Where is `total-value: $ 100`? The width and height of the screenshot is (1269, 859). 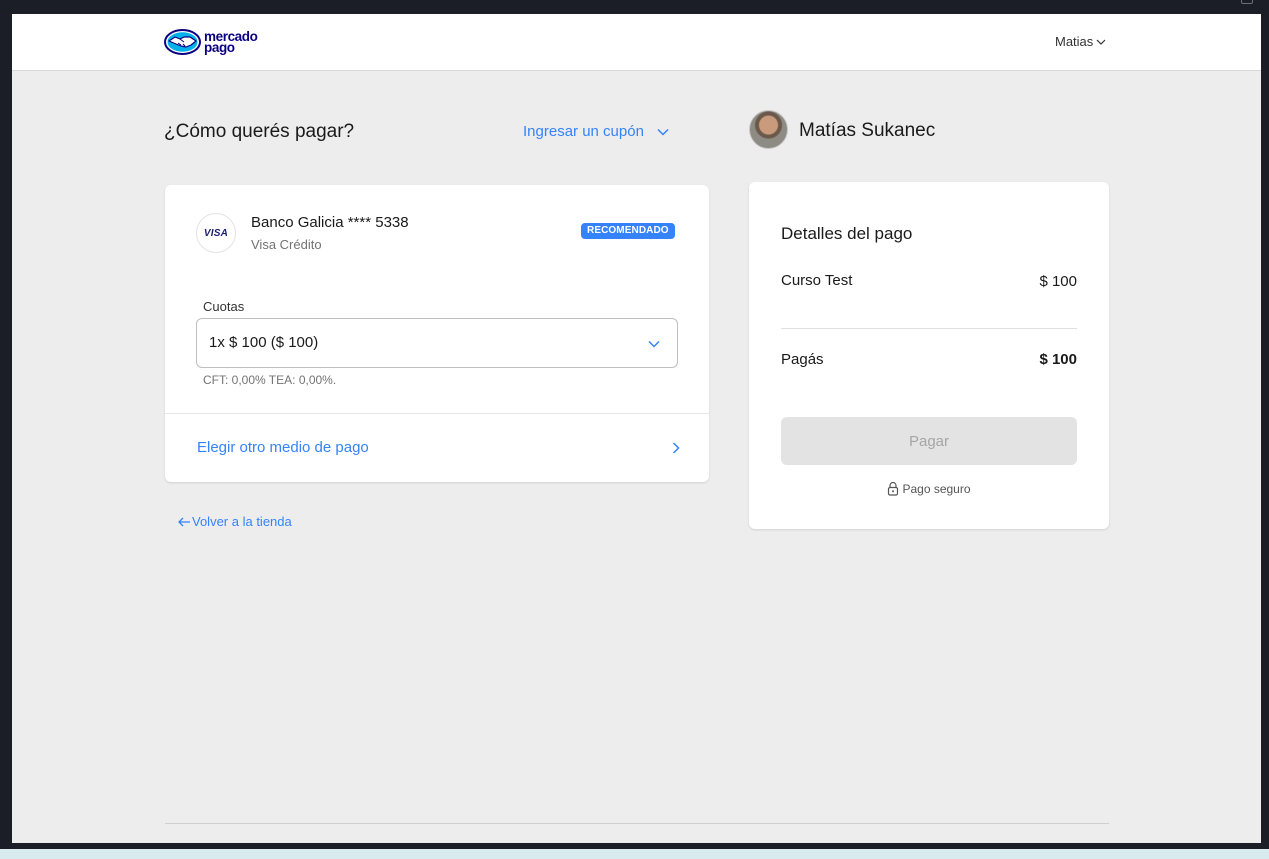
total-value: $ 100 is located at coordinates (1058, 359).